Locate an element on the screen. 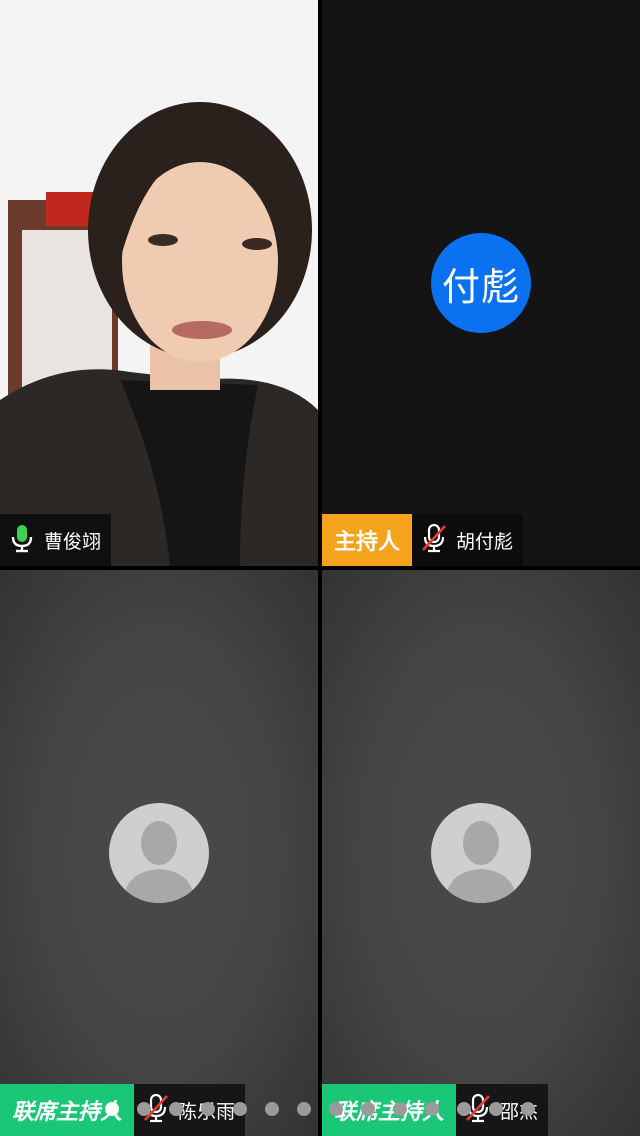  initials-avatar: 付彪 is located at coordinates (481, 283).